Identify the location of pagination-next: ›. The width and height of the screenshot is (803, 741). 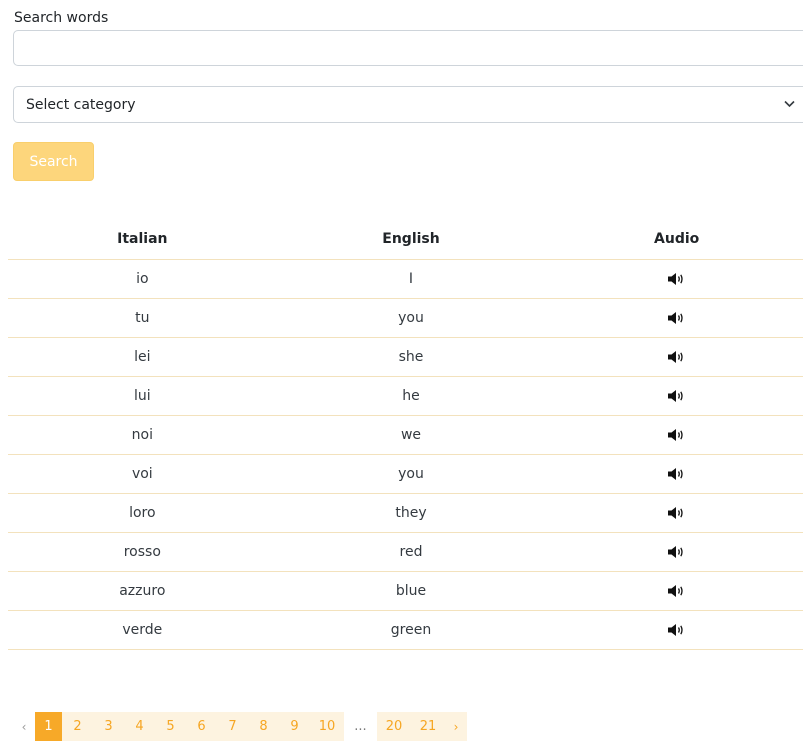
(456, 726).